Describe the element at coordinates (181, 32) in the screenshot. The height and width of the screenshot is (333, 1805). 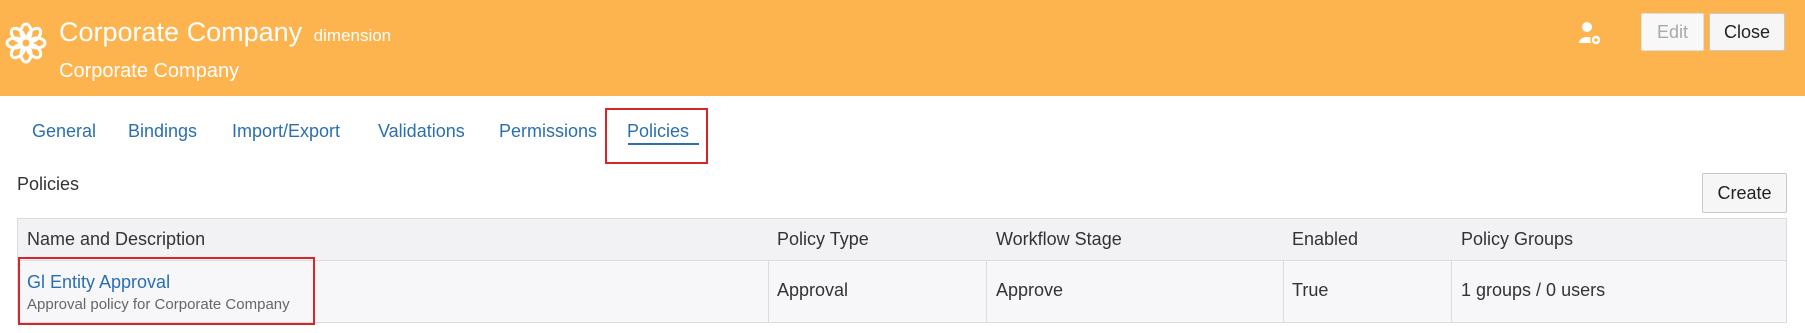
I see `page-title-text: Corporate Company` at that location.